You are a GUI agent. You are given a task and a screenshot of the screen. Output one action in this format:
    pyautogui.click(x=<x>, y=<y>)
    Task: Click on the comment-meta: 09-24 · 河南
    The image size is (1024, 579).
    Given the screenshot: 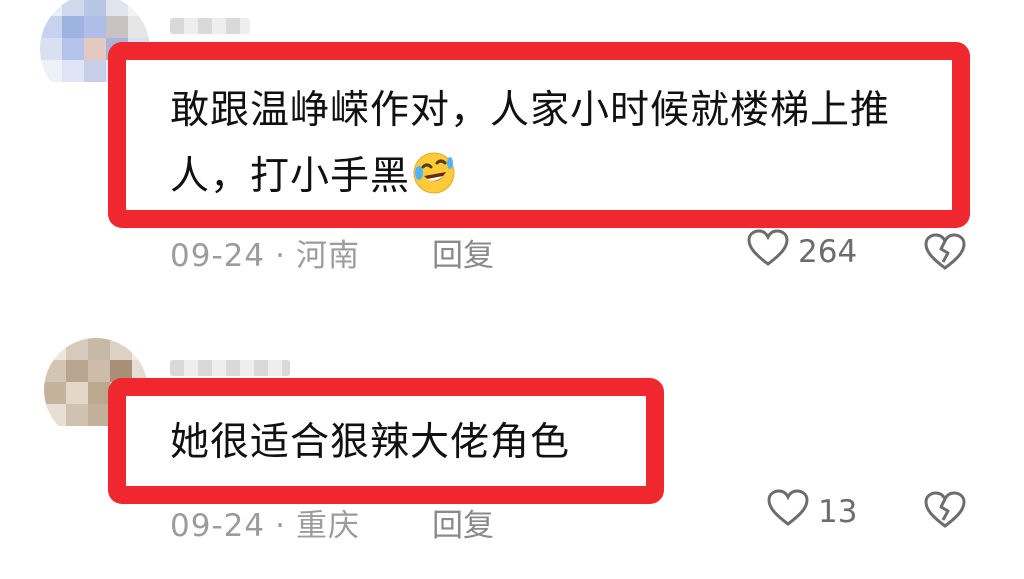 What is the action you would take?
    pyautogui.click(x=265, y=252)
    